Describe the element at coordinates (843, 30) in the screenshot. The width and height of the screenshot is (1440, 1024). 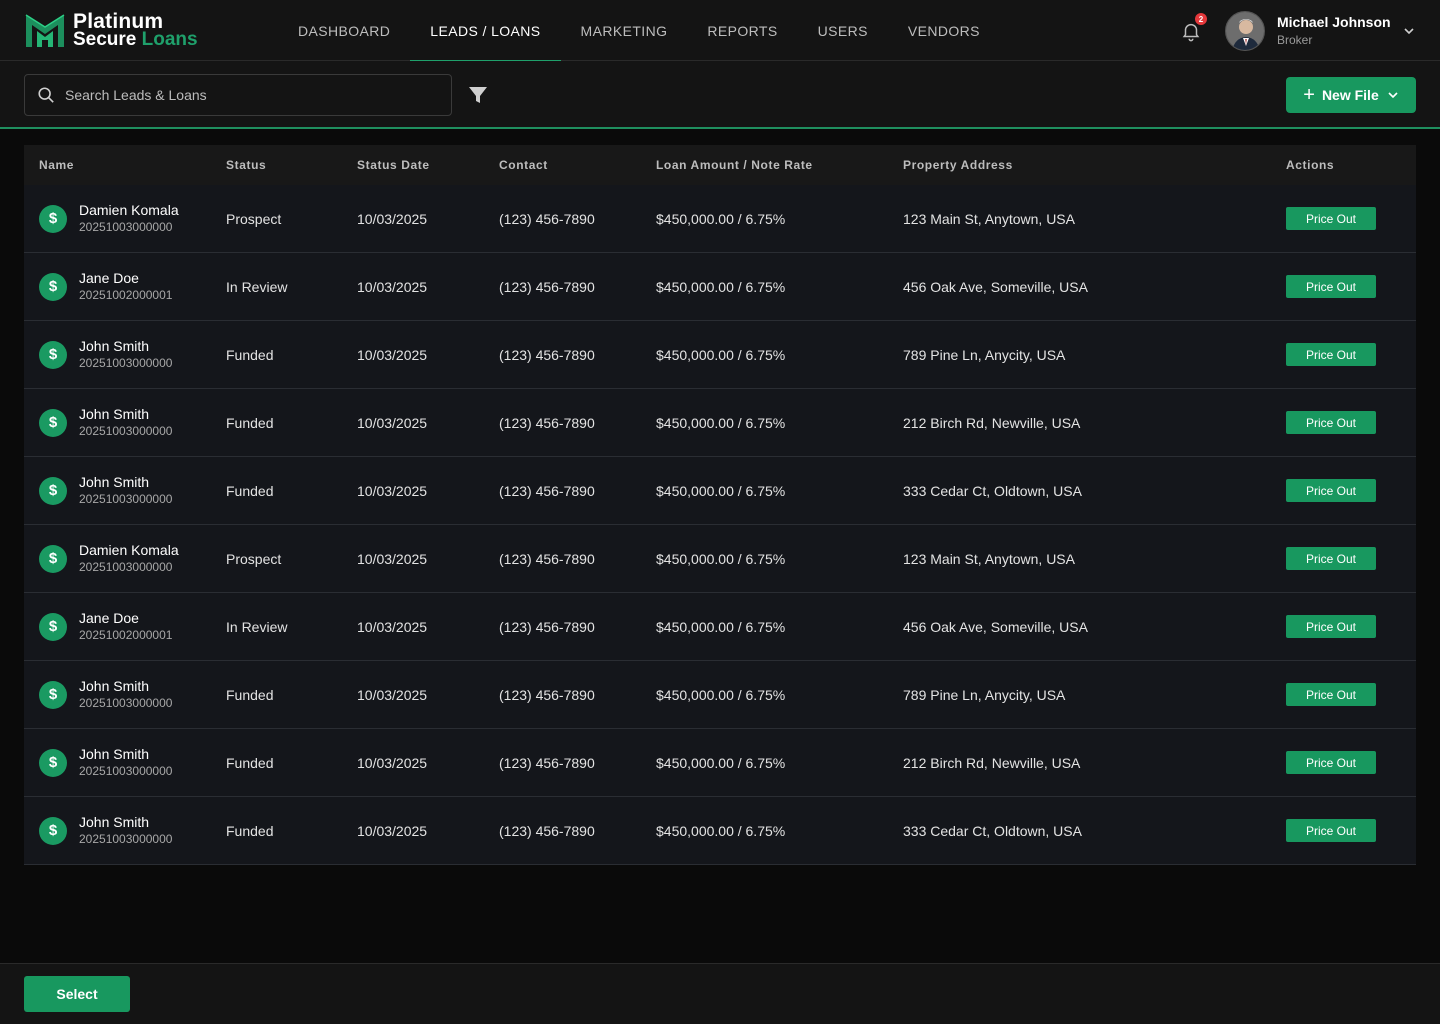
I see `nav-users: USERS` at that location.